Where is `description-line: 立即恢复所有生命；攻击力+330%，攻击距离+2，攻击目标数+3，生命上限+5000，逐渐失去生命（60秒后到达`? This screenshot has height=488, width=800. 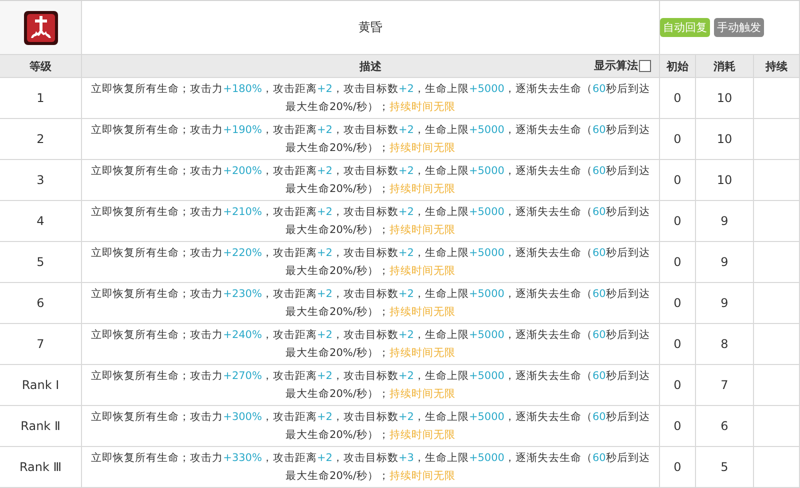 description-line: 立即恢复所有生命；攻击力+330%，攻击距离+2，攻击目标数+3，生命上限+5000，逐渐失去生命（60秒后到达 is located at coordinates (370, 458).